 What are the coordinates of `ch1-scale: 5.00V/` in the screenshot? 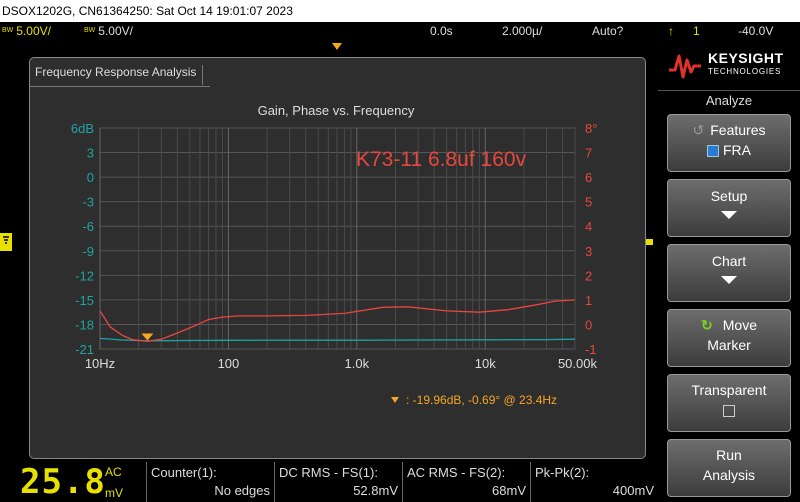 It's located at (33, 31).